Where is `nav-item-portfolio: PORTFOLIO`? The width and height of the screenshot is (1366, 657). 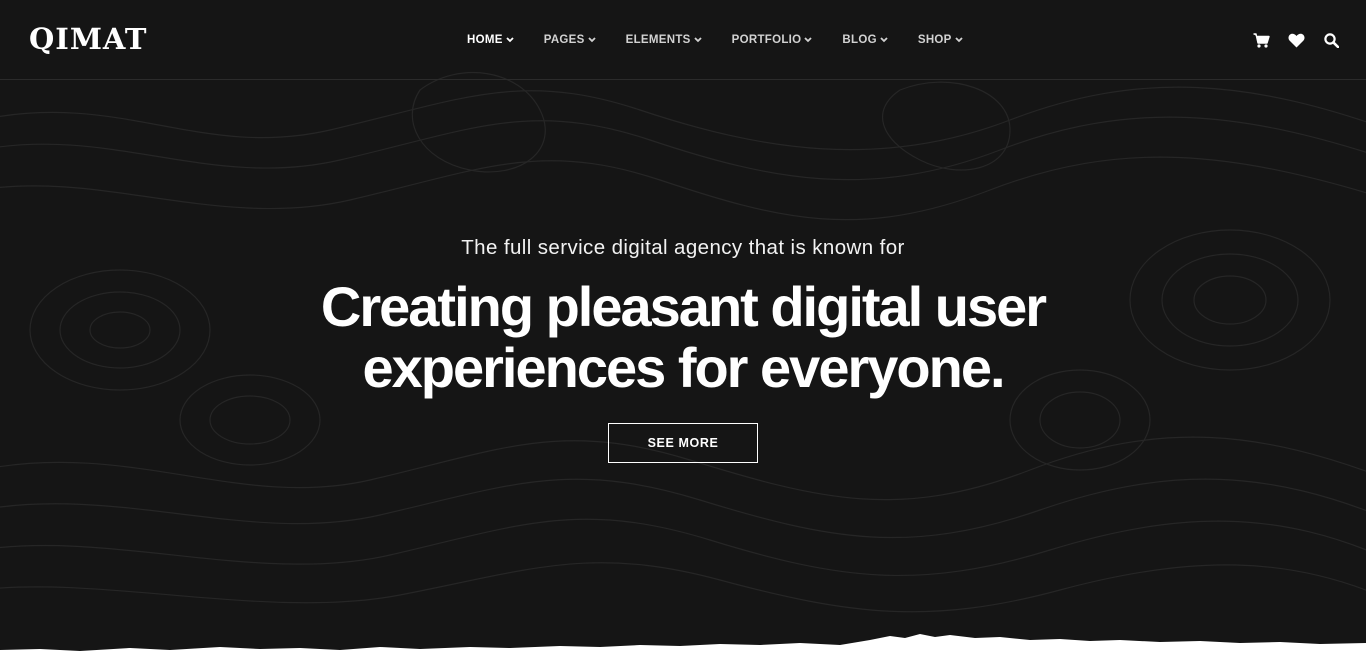 nav-item-portfolio: PORTFOLIO is located at coordinates (772, 40).